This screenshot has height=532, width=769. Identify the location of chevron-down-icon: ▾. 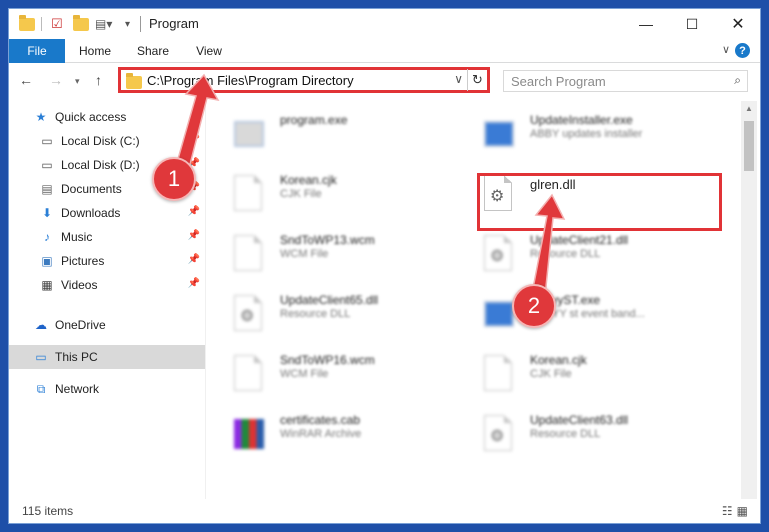
(127, 24).